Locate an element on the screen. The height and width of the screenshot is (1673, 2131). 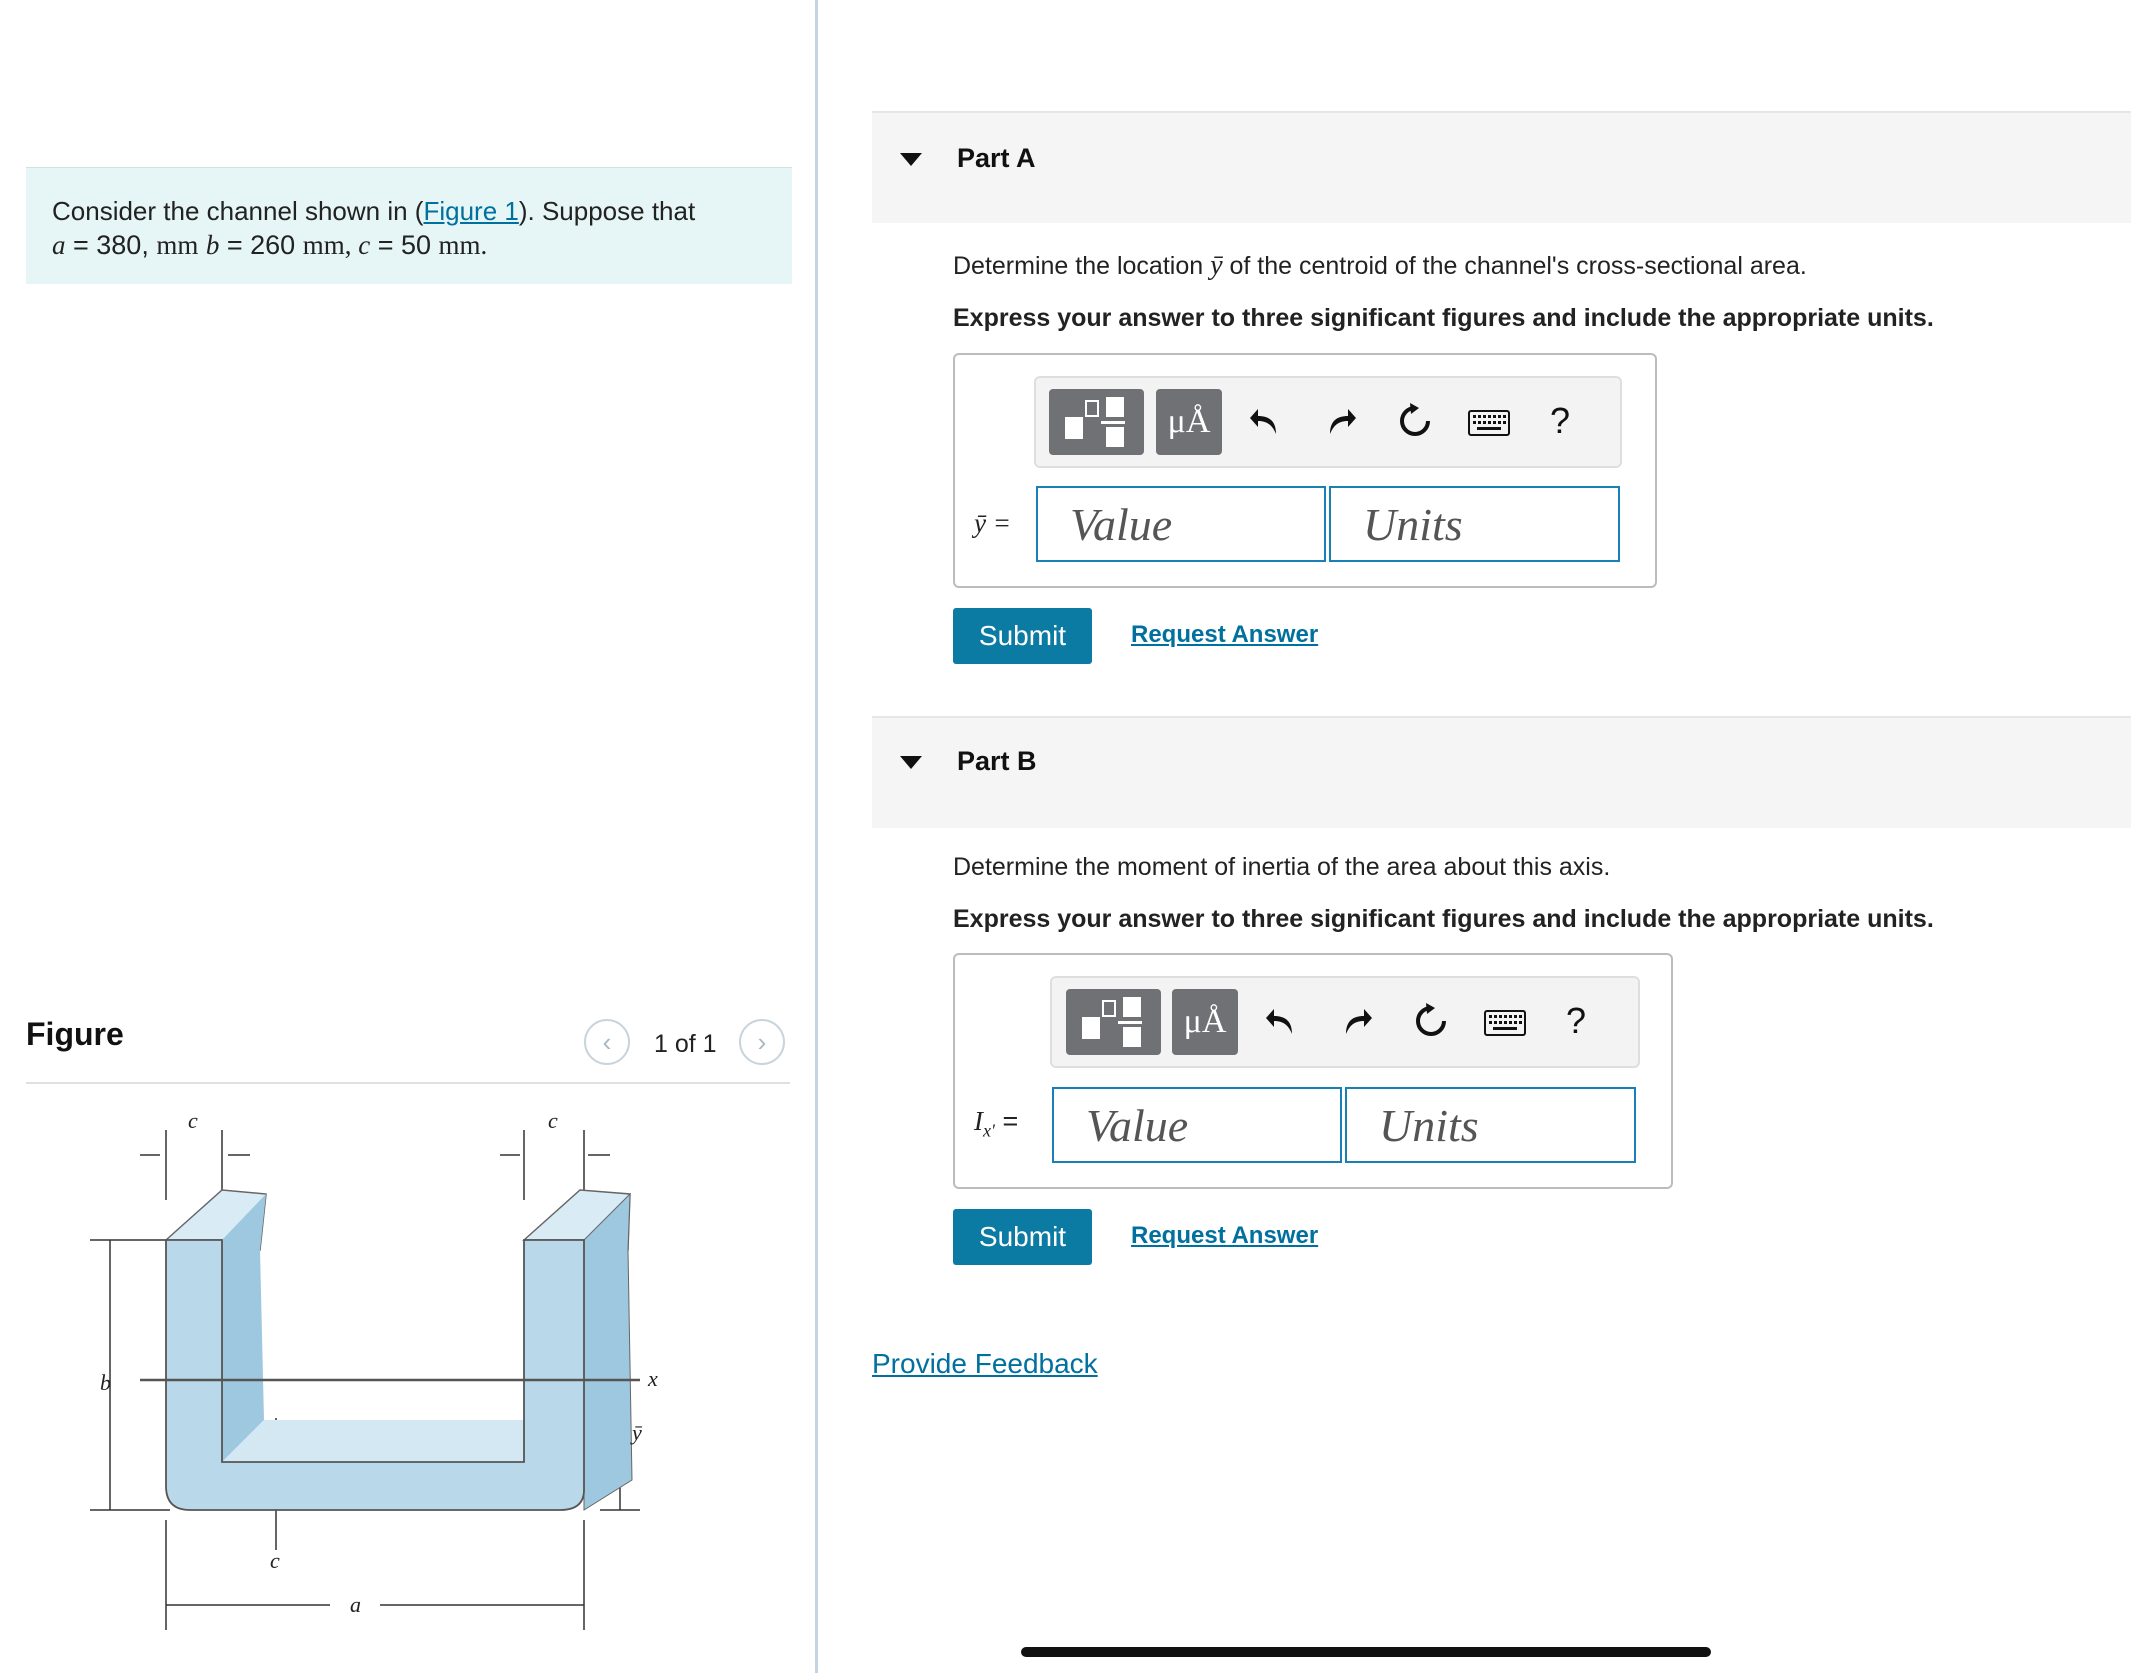
part-b-value-input: Value is located at coordinates (1197, 1125).